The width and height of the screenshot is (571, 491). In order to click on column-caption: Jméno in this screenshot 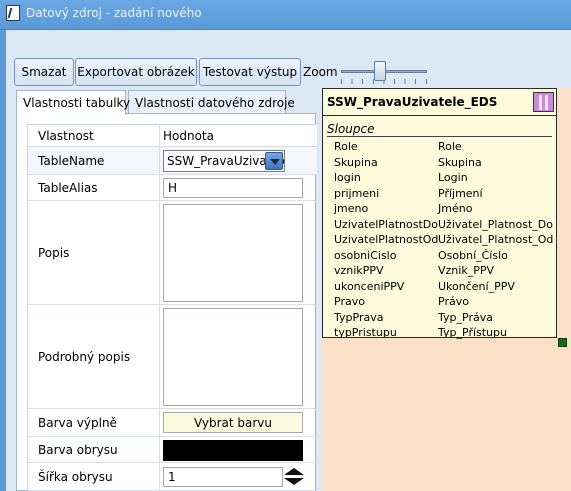, I will do `click(455, 208)`.